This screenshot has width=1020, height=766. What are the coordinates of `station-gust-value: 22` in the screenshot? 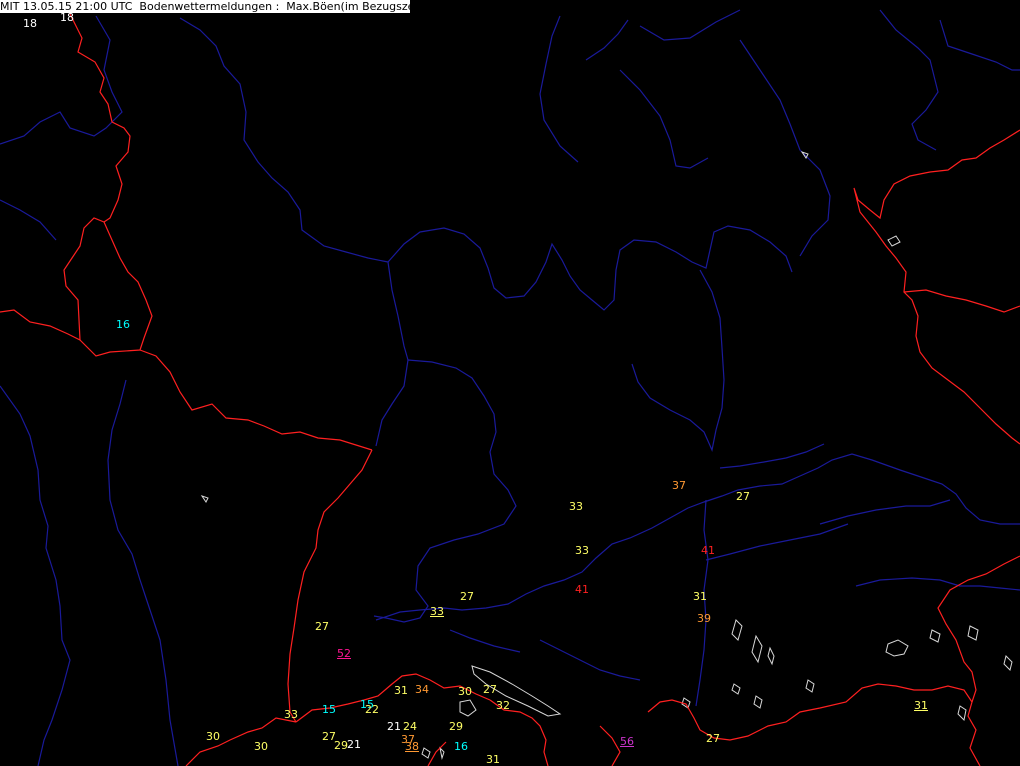 It's located at (372, 709).